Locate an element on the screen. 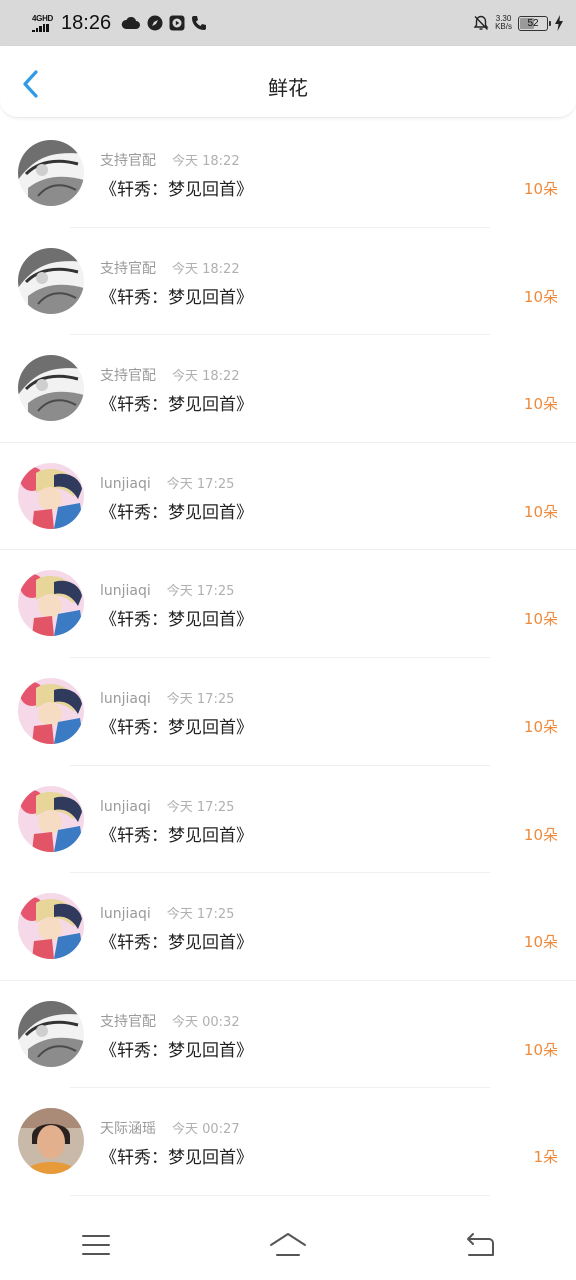  phone-icon is located at coordinates (199, 23).